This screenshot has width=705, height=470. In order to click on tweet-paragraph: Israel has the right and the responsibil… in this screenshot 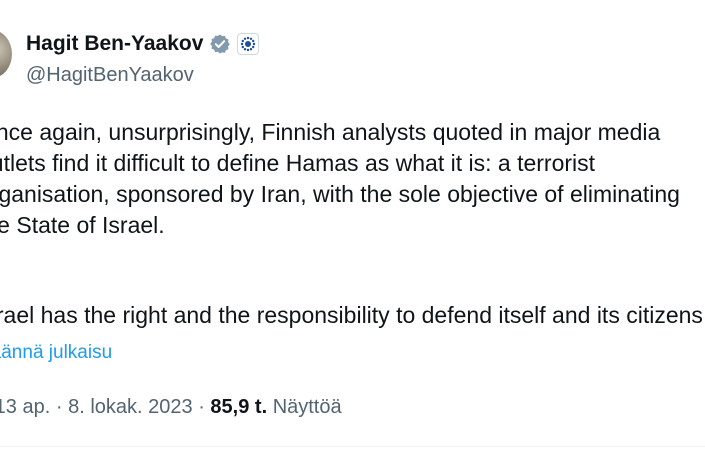, I will do `click(351, 315)`.